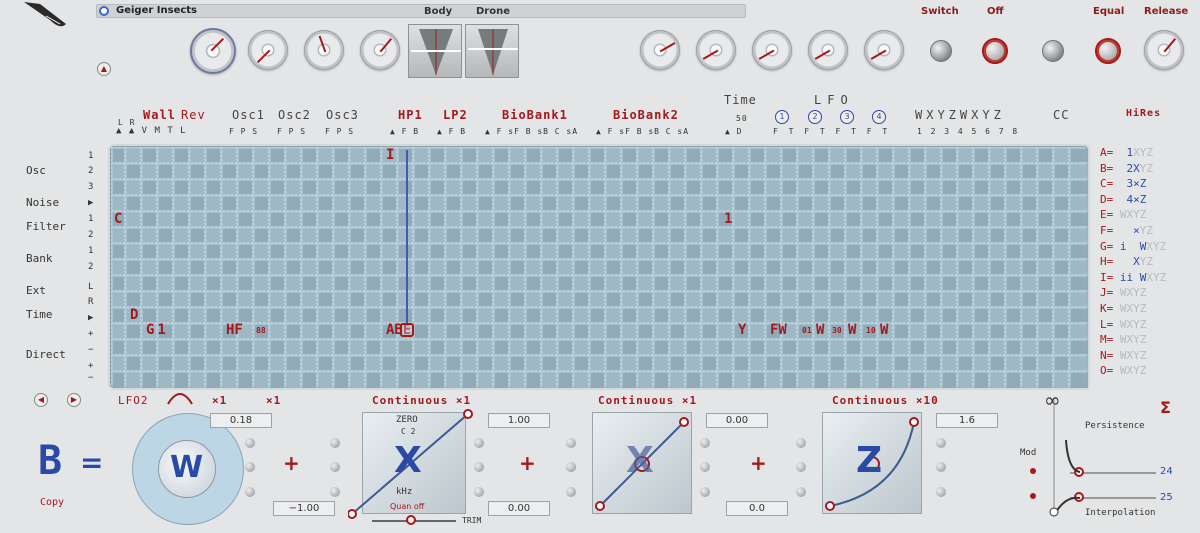 Image resolution: width=1200 pixels, height=533 pixels. What do you see at coordinates (847, 117) in the screenshot?
I see `lfo-button-3: 3` at bounding box center [847, 117].